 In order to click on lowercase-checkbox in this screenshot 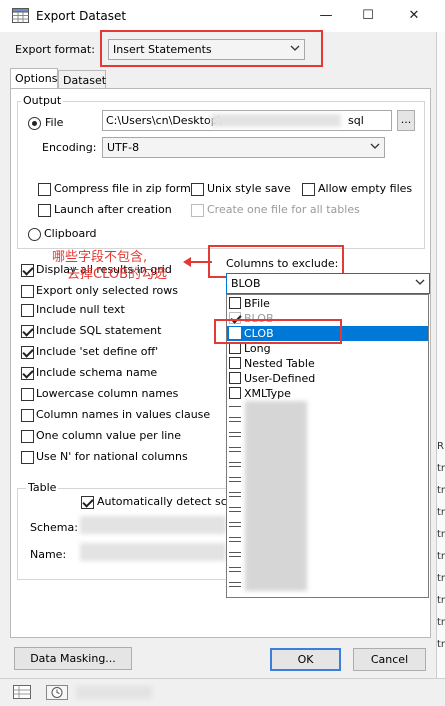, I will do `click(27, 394)`.